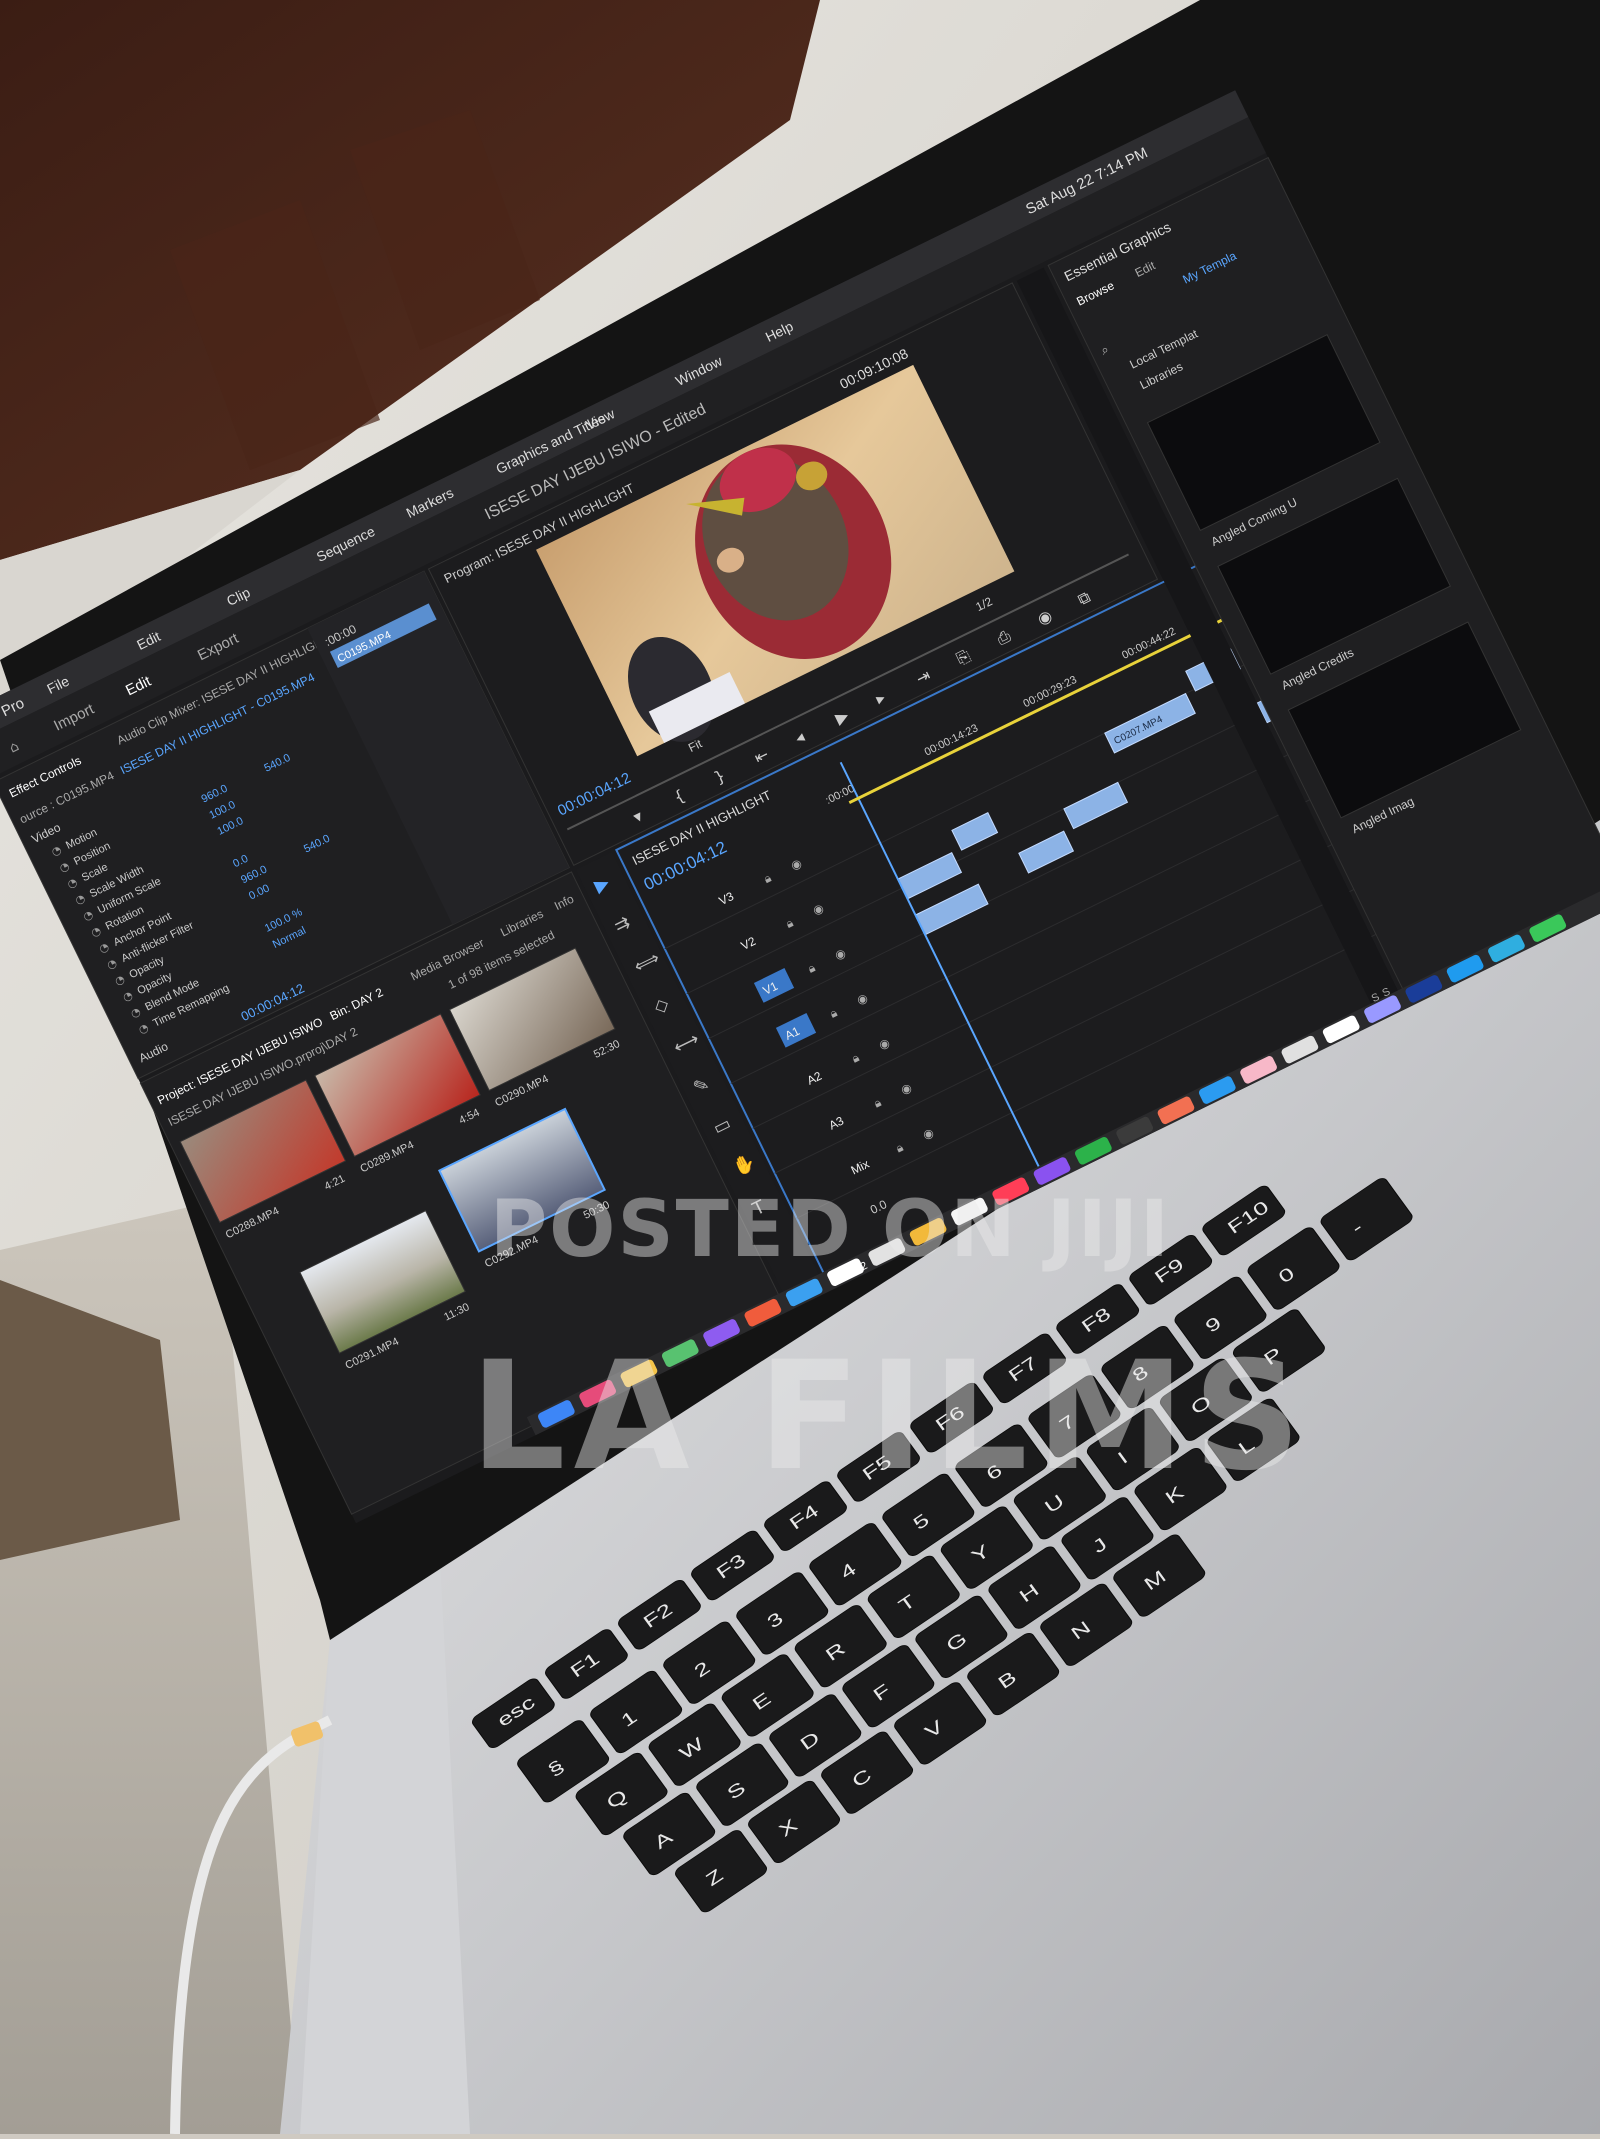 Image resolution: width=1600 pixels, height=2139 pixels. What do you see at coordinates (830, 1230) in the screenshot?
I see `watermark-line1: POSTED ON JIJI` at bounding box center [830, 1230].